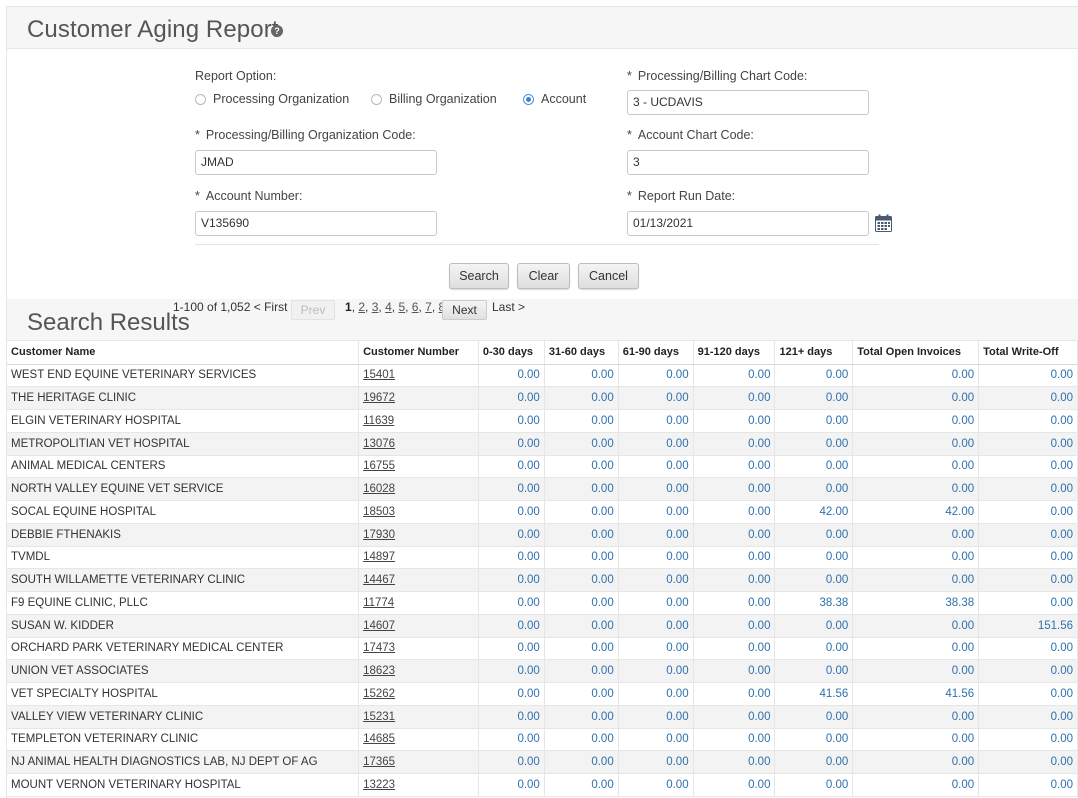 The image size is (1078, 798). What do you see at coordinates (348, 307) in the screenshot?
I see `page-link-current: 1` at bounding box center [348, 307].